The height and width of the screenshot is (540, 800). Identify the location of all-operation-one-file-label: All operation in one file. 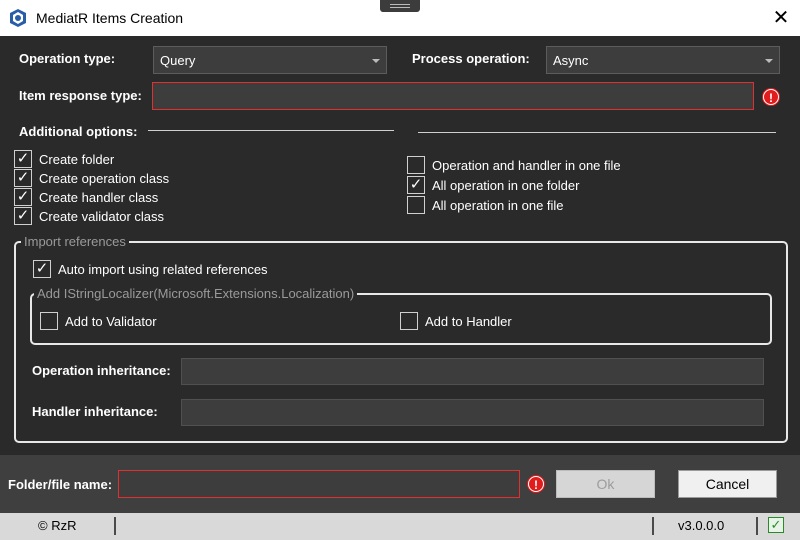
(498, 205).